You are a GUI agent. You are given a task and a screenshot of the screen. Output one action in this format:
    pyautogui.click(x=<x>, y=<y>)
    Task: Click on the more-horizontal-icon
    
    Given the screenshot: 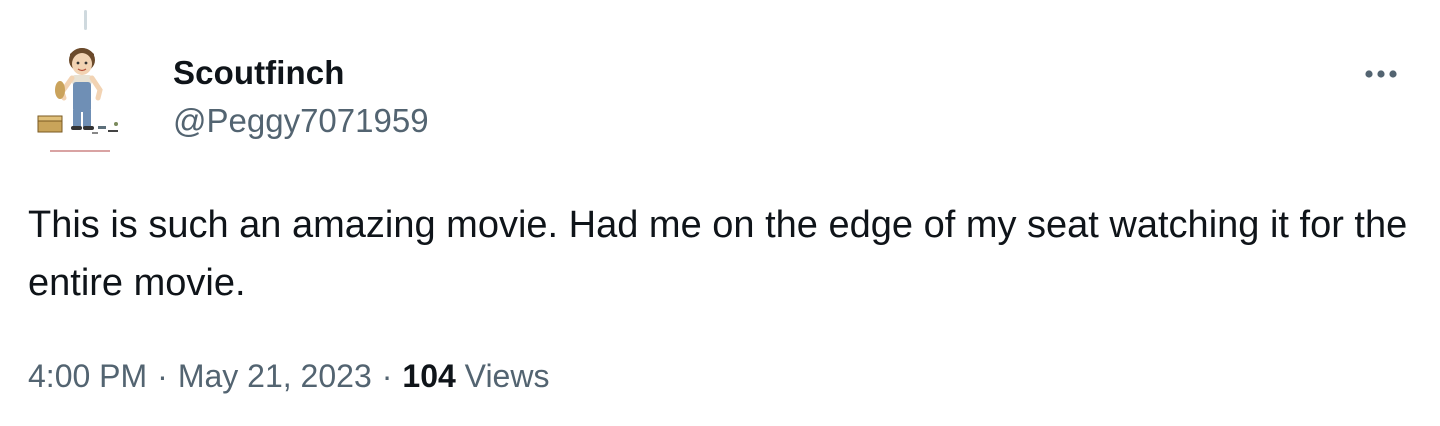 What is the action you would take?
    pyautogui.click(x=1381, y=74)
    